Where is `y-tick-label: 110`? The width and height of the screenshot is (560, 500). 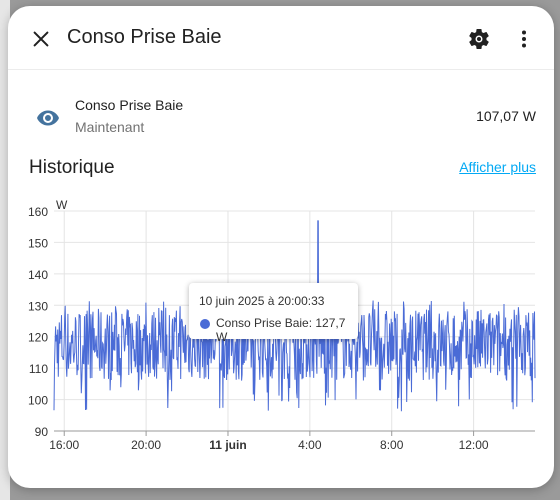
y-tick-label: 110 is located at coordinates (38, 369).